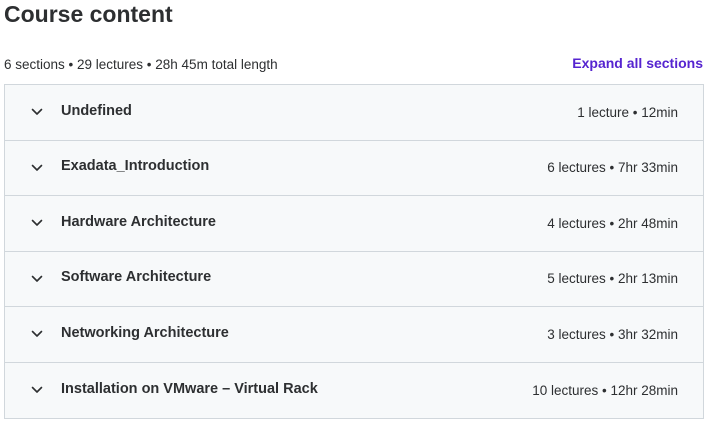 This screenshot has height=421, width=710. What do you see at coordinates (605, 390) in the screenshot?
I see `section-meta: 10 lectures • 12hr 28min` at bounding box center [605, 390].